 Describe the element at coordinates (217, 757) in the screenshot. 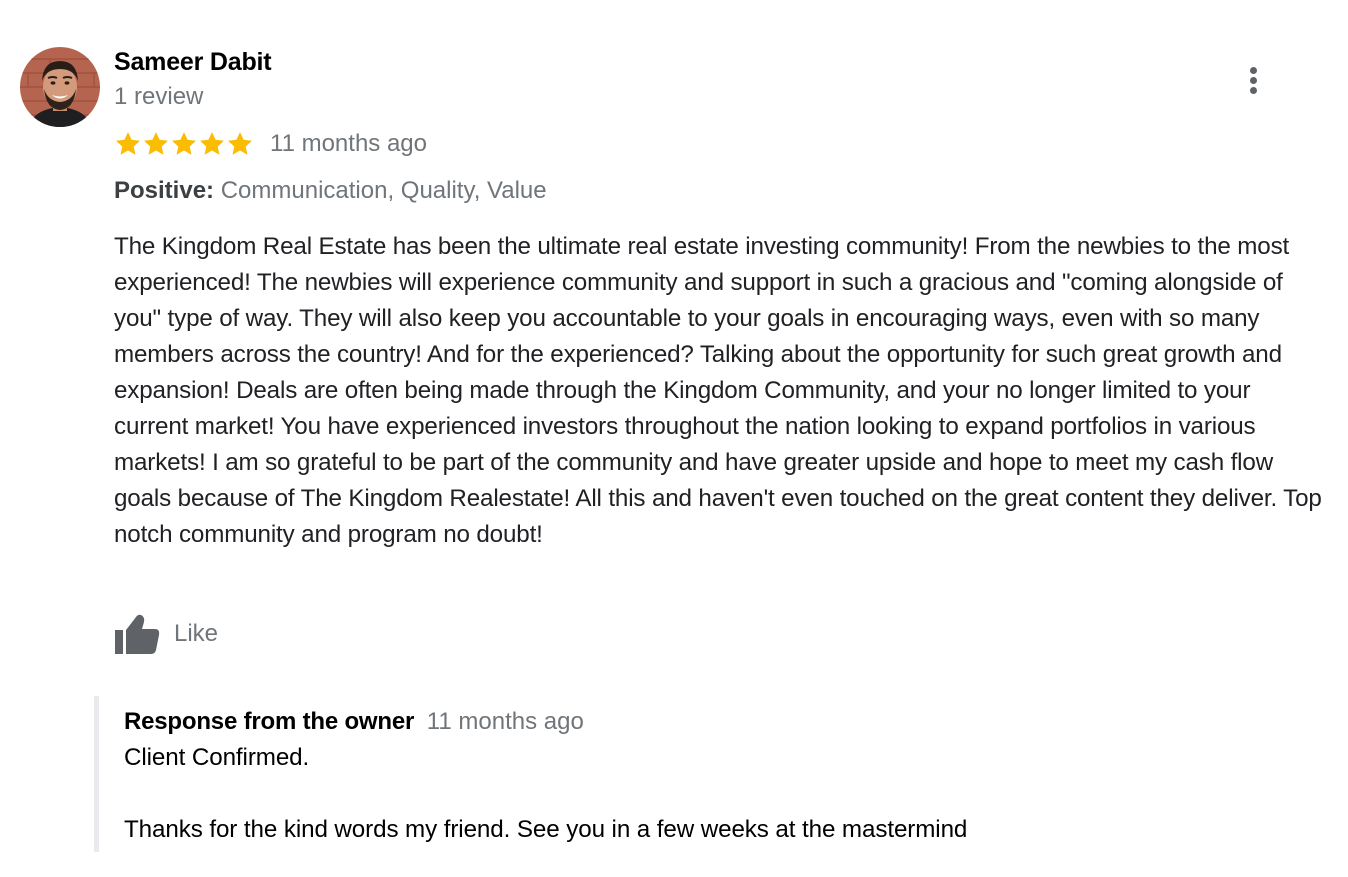

I see `owner-response-line: Client Confirmed.` at that location.